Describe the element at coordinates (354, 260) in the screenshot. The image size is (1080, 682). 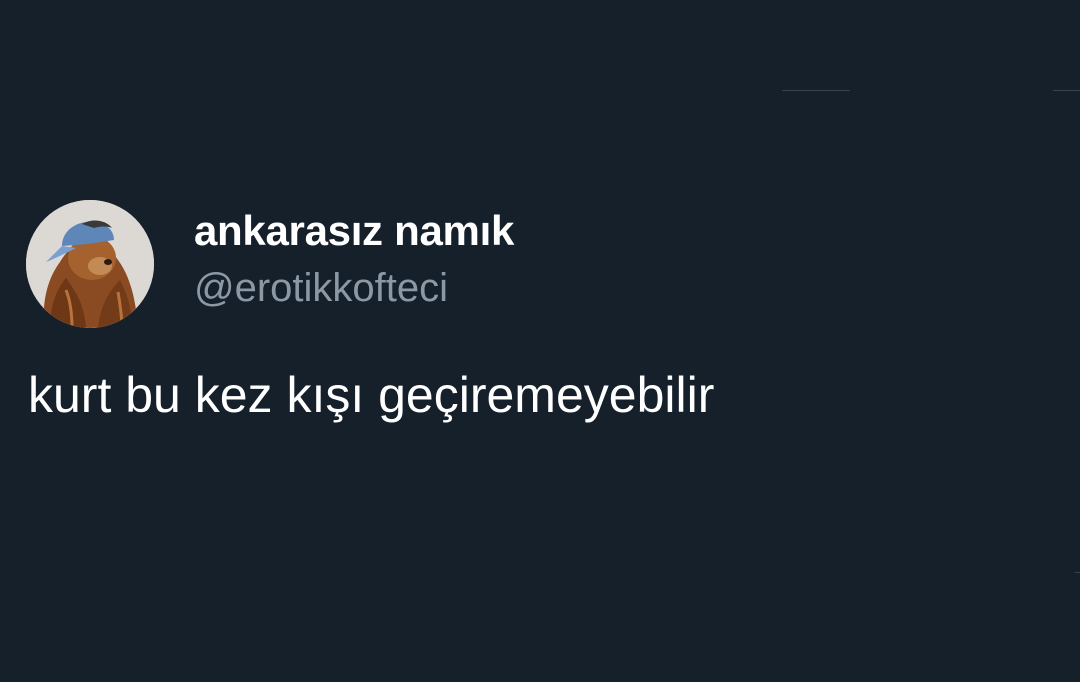
I see `author-names: ankarasız namık @erotikkofteci` at that location.